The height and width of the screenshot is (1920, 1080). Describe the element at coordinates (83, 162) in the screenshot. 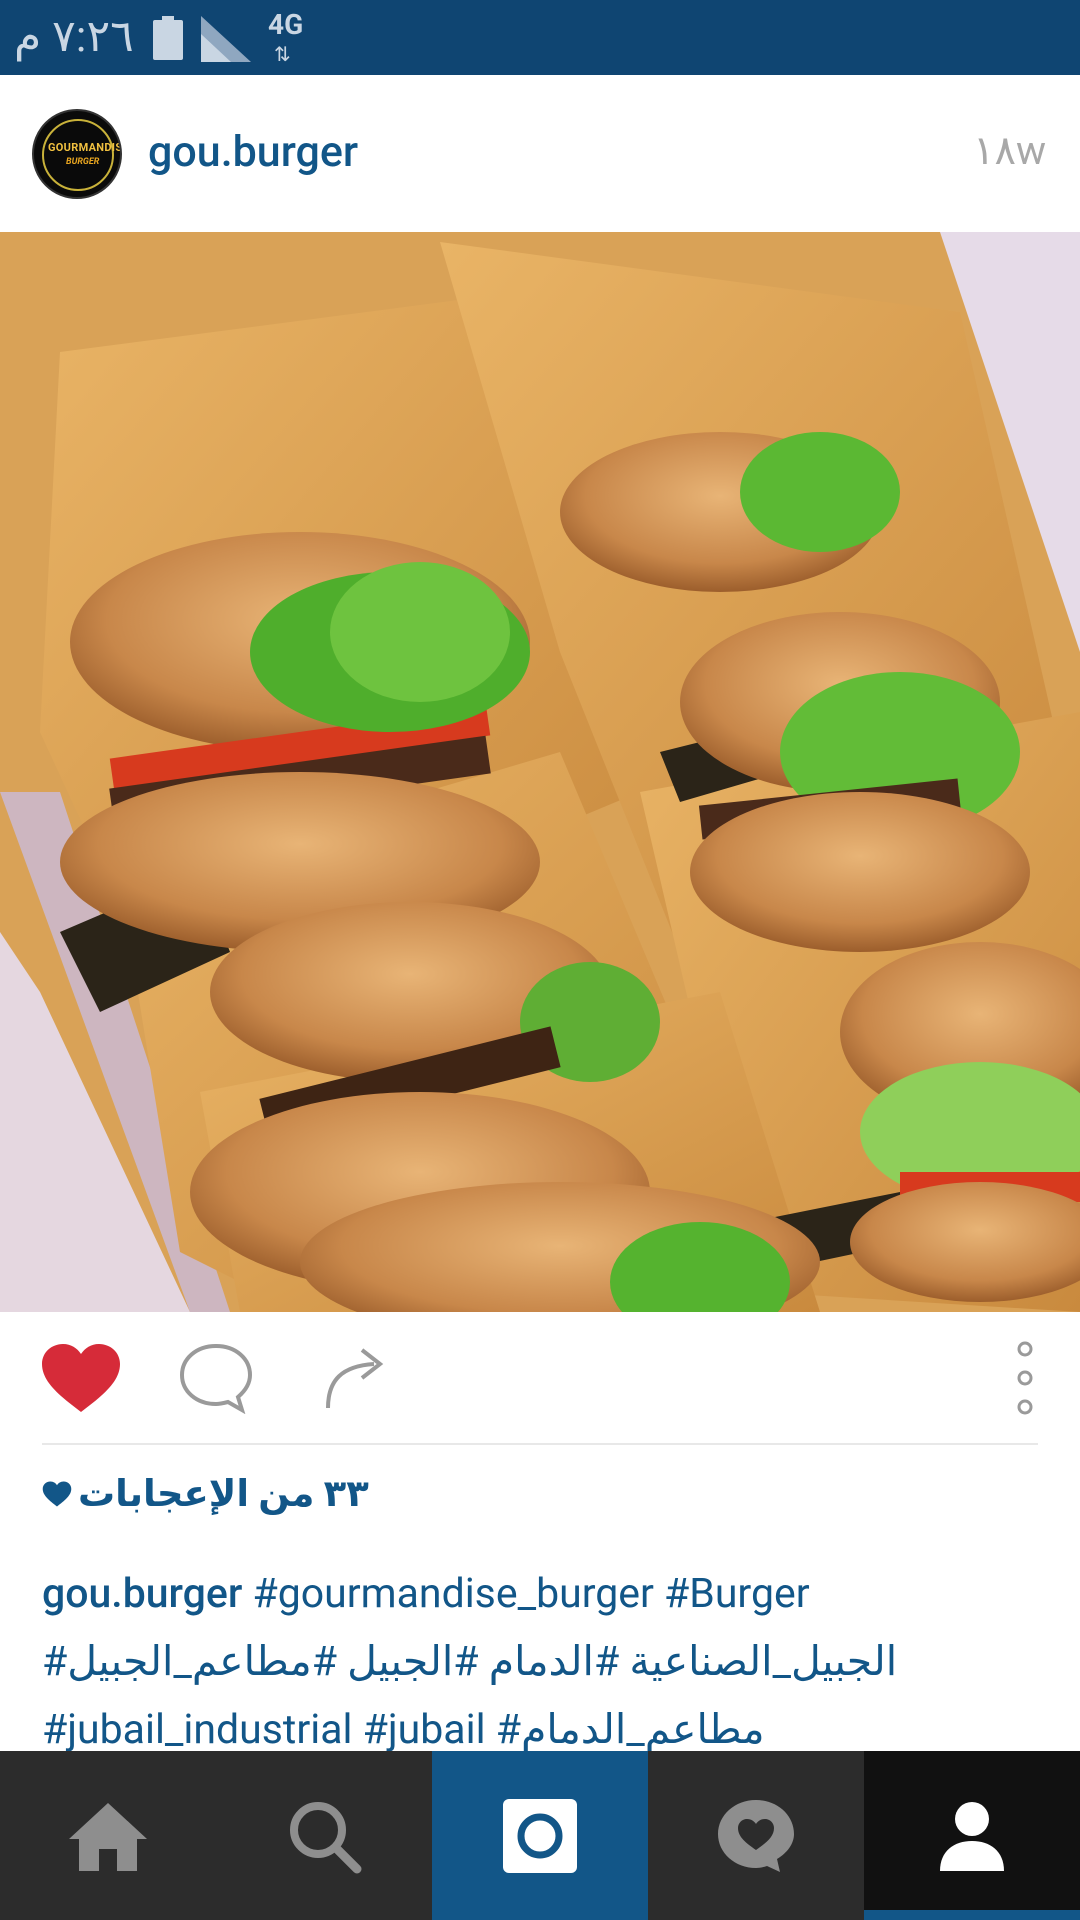

I see `avatar-sub: BURGER` at that location.